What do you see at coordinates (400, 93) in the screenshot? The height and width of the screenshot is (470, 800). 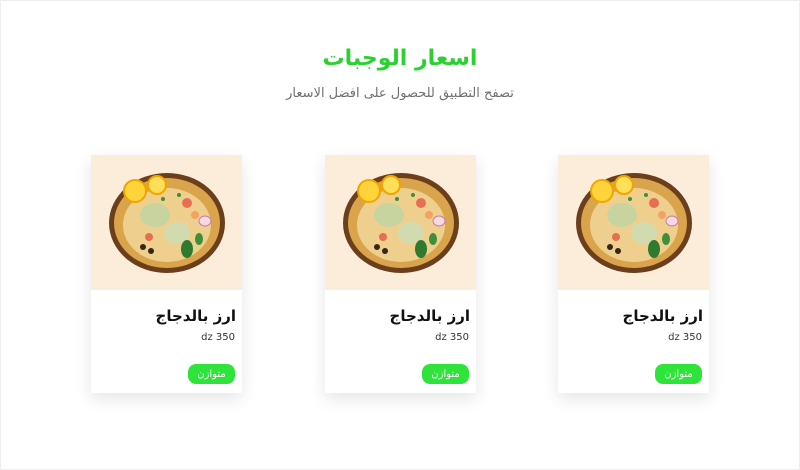 I see `section-subtitle: تصفح التطبيق للحصول على افضل الاسعار` at bounding box center [400, 93].